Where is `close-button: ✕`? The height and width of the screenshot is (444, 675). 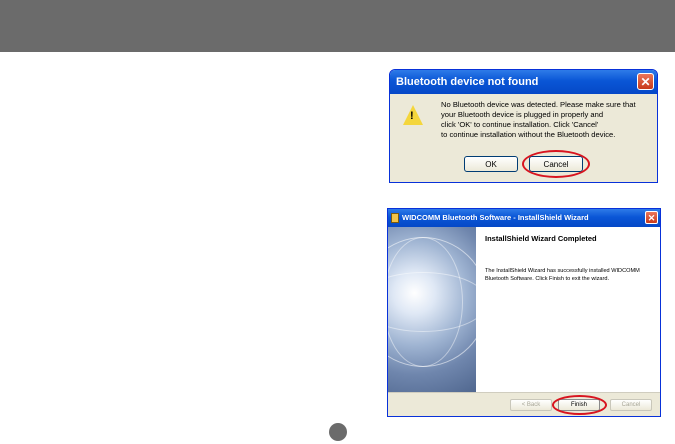 close-button: ✕ is located at coordinates (645, 81).